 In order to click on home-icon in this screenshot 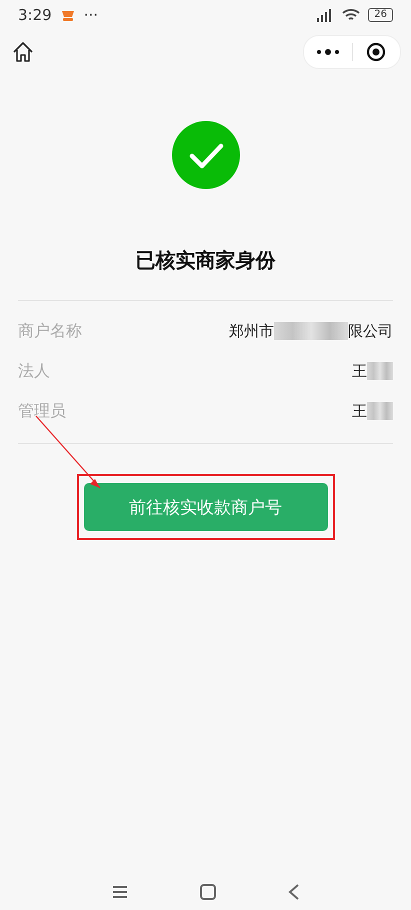, I will do `click(23, 52)`.